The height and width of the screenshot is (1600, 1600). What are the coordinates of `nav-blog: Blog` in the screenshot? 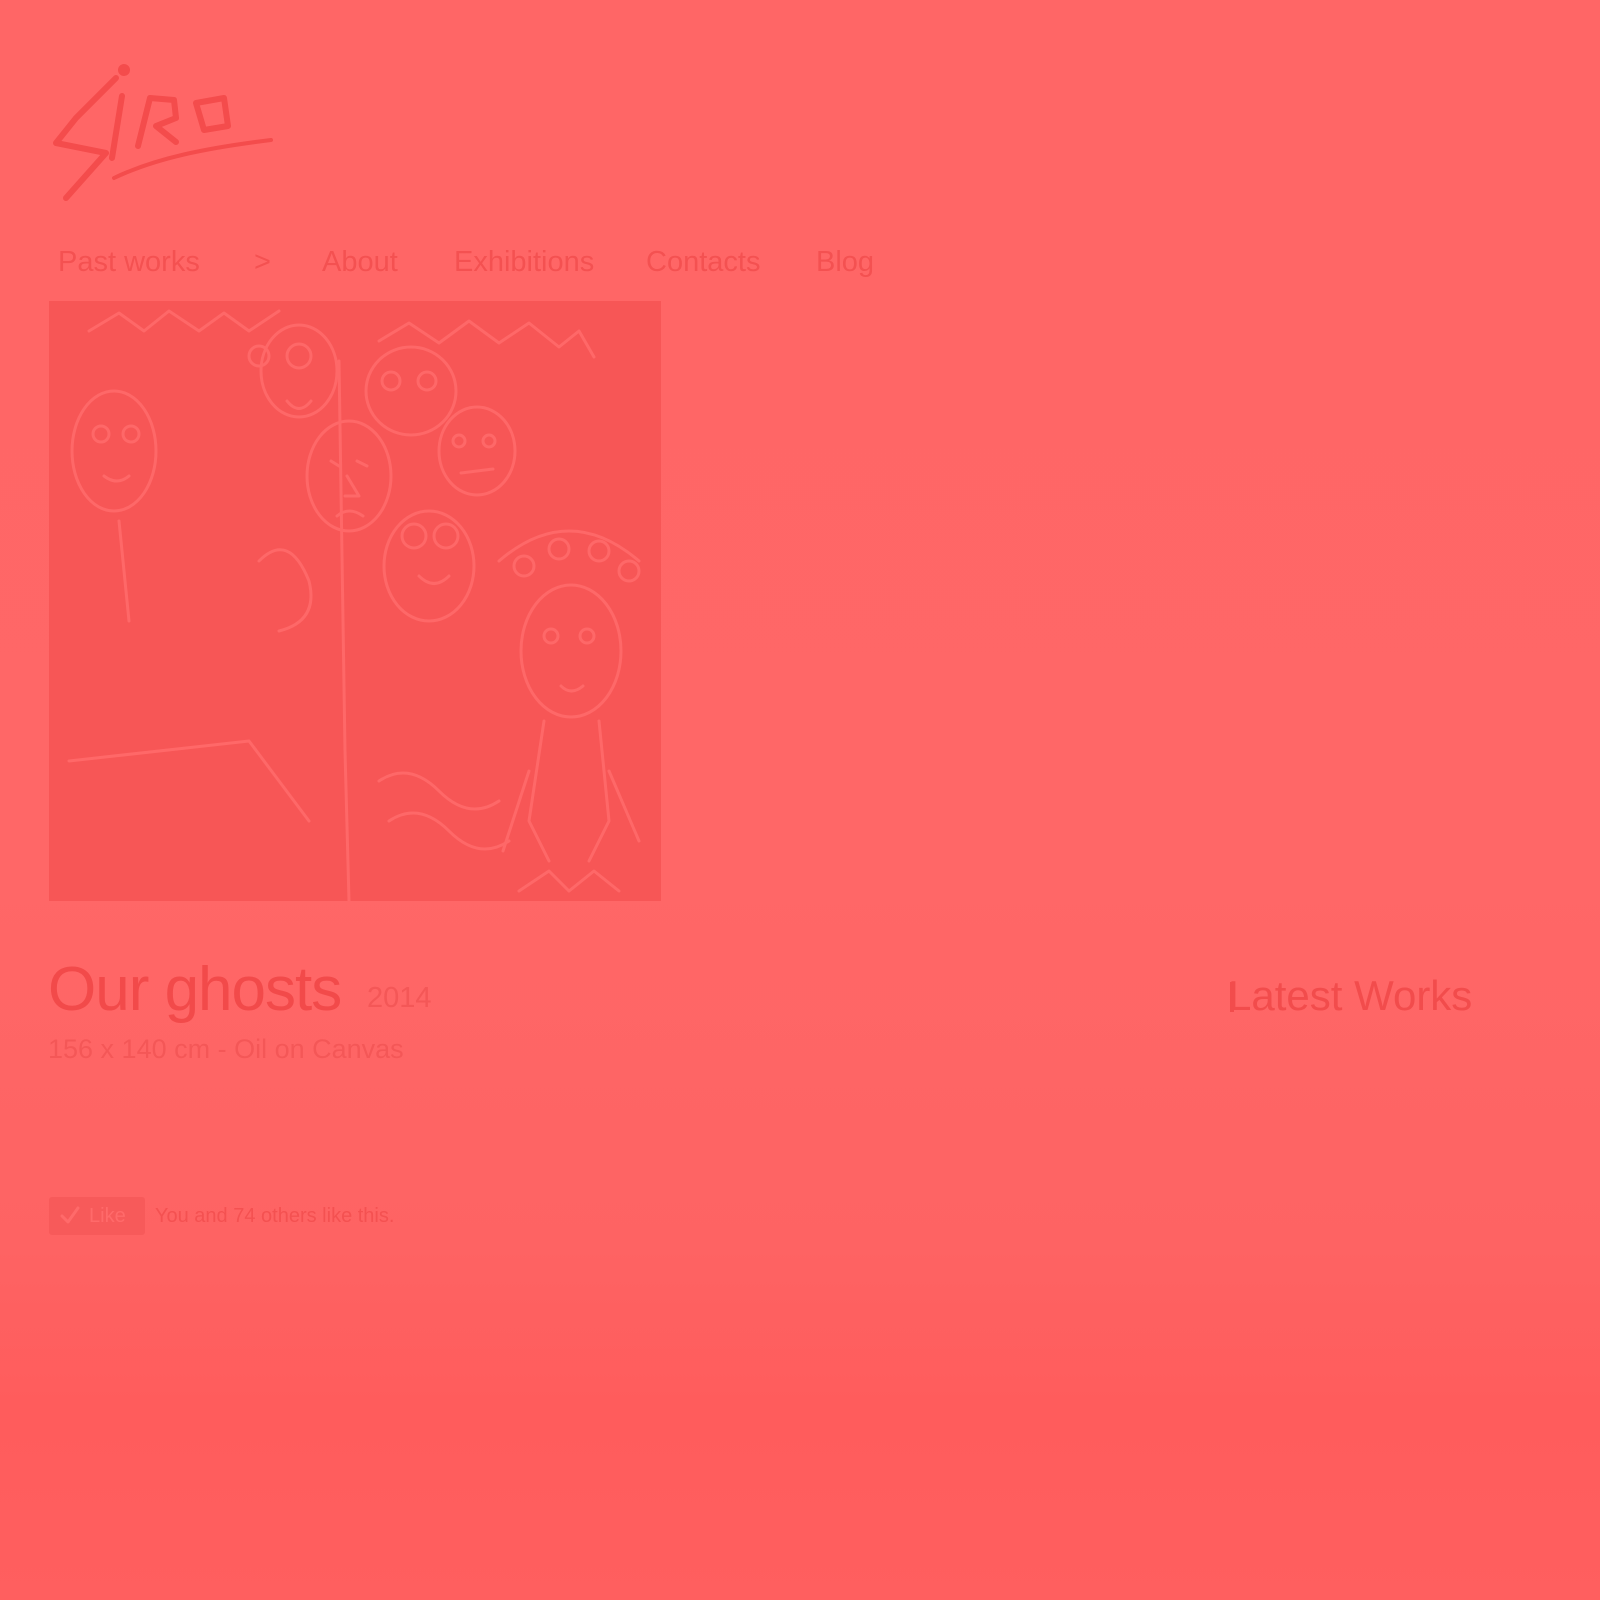 It's located at (845, 262).